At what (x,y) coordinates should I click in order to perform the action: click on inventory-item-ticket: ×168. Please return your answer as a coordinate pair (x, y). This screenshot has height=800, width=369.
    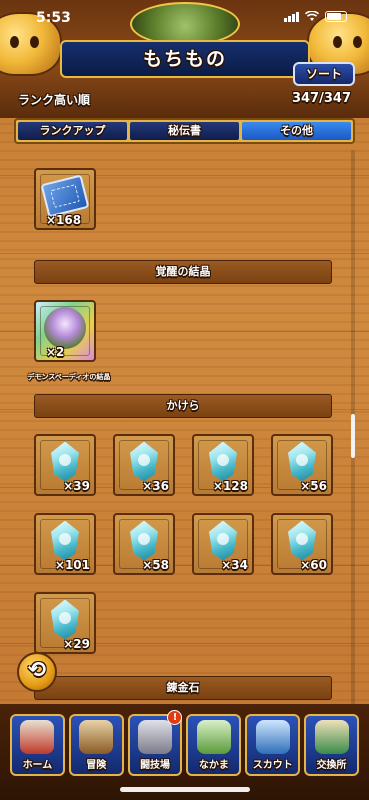
    Looking at the image, I should click on (65, 199).